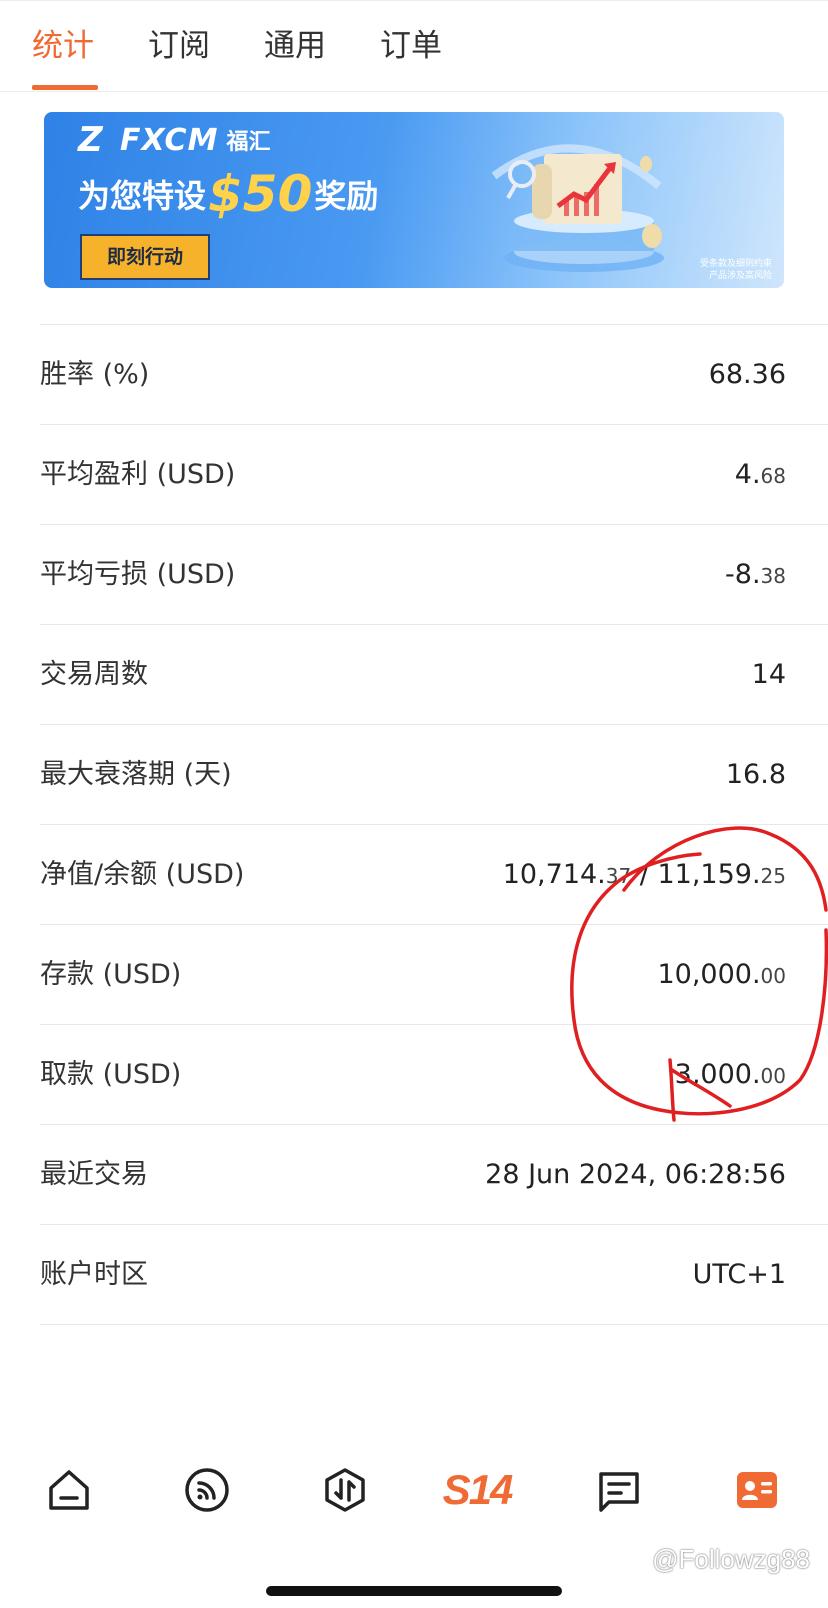  I want to click on stat-value: 28 Jun 2024, 06:28:56, so click(635, 1175).